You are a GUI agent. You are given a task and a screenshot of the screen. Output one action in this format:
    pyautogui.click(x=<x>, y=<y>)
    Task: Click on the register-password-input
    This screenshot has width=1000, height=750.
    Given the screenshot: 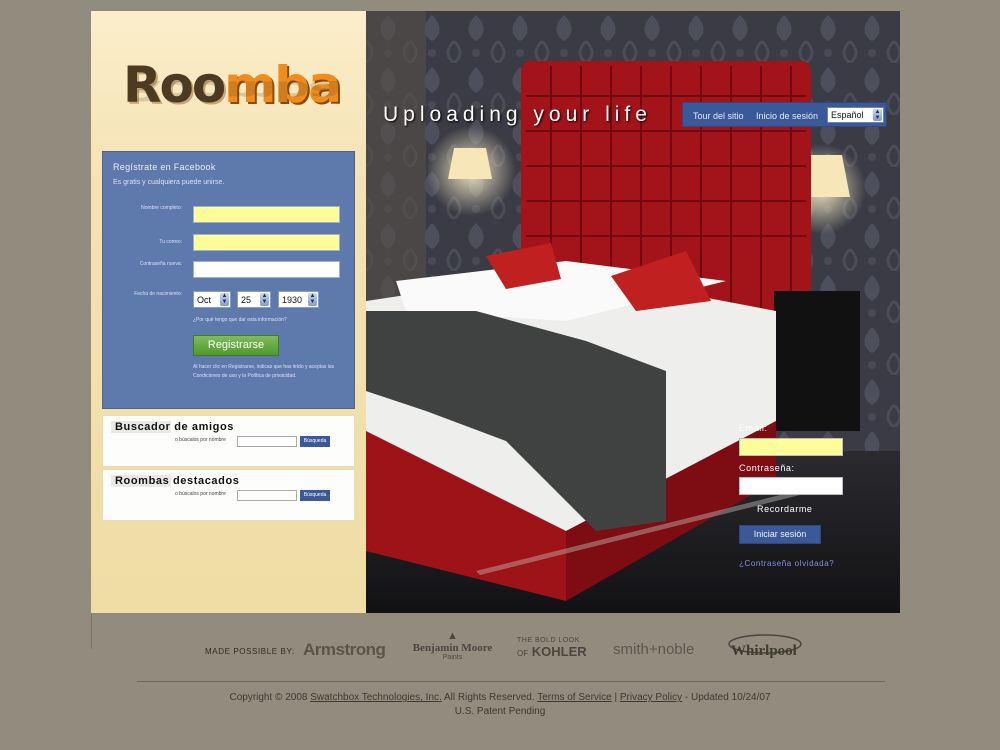 What is the action you would take?
    pyautogui.click(x=266, y=269)
    